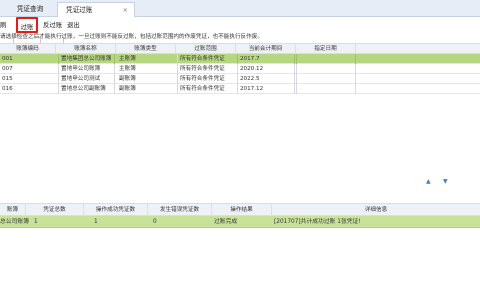 The height and width of the screenshot is (300, 480). I want to click on table-row: 007 置地甲公司账簿 主账簿 所有符合条件凭证 2020.12, so click(240, 69).